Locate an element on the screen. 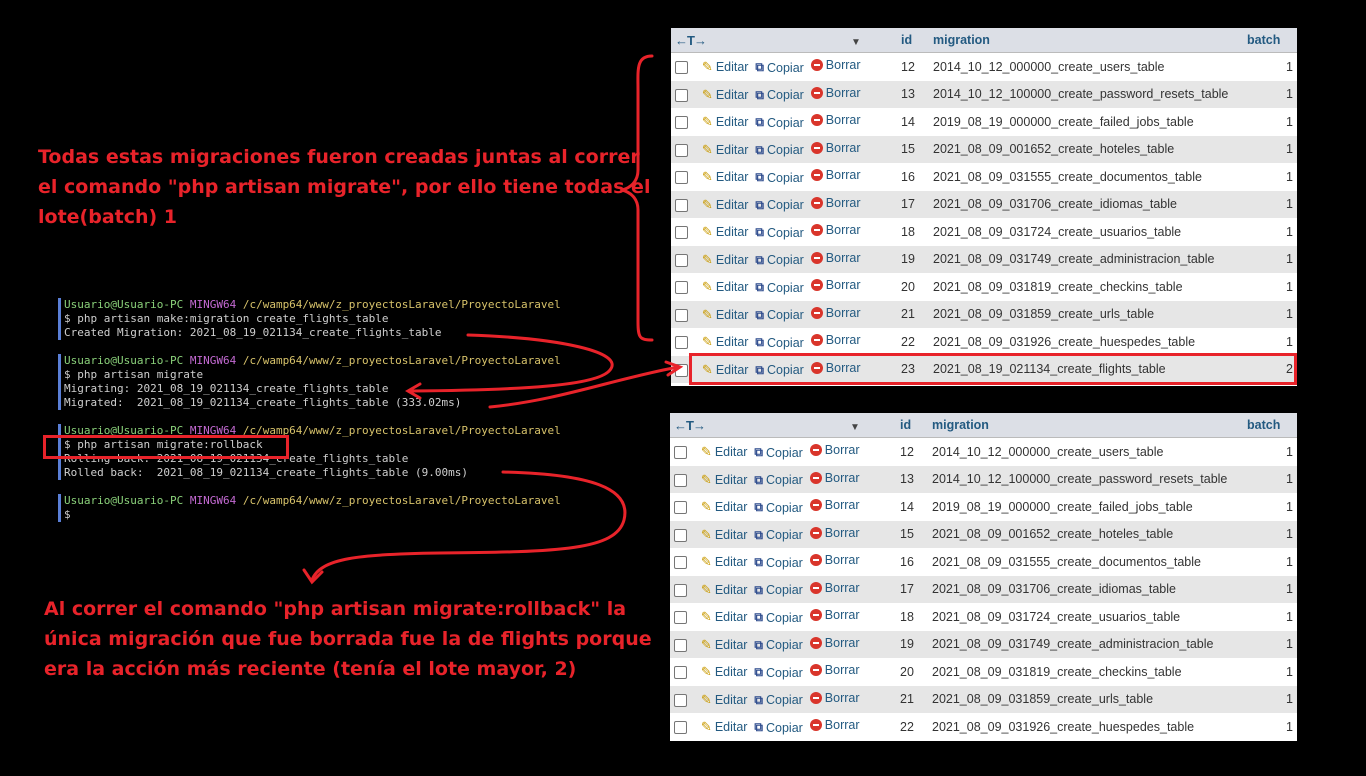 The height and width of the screenshot is (776, 1366). arrow-created-to-migrate is located at coordinates (511, 363).